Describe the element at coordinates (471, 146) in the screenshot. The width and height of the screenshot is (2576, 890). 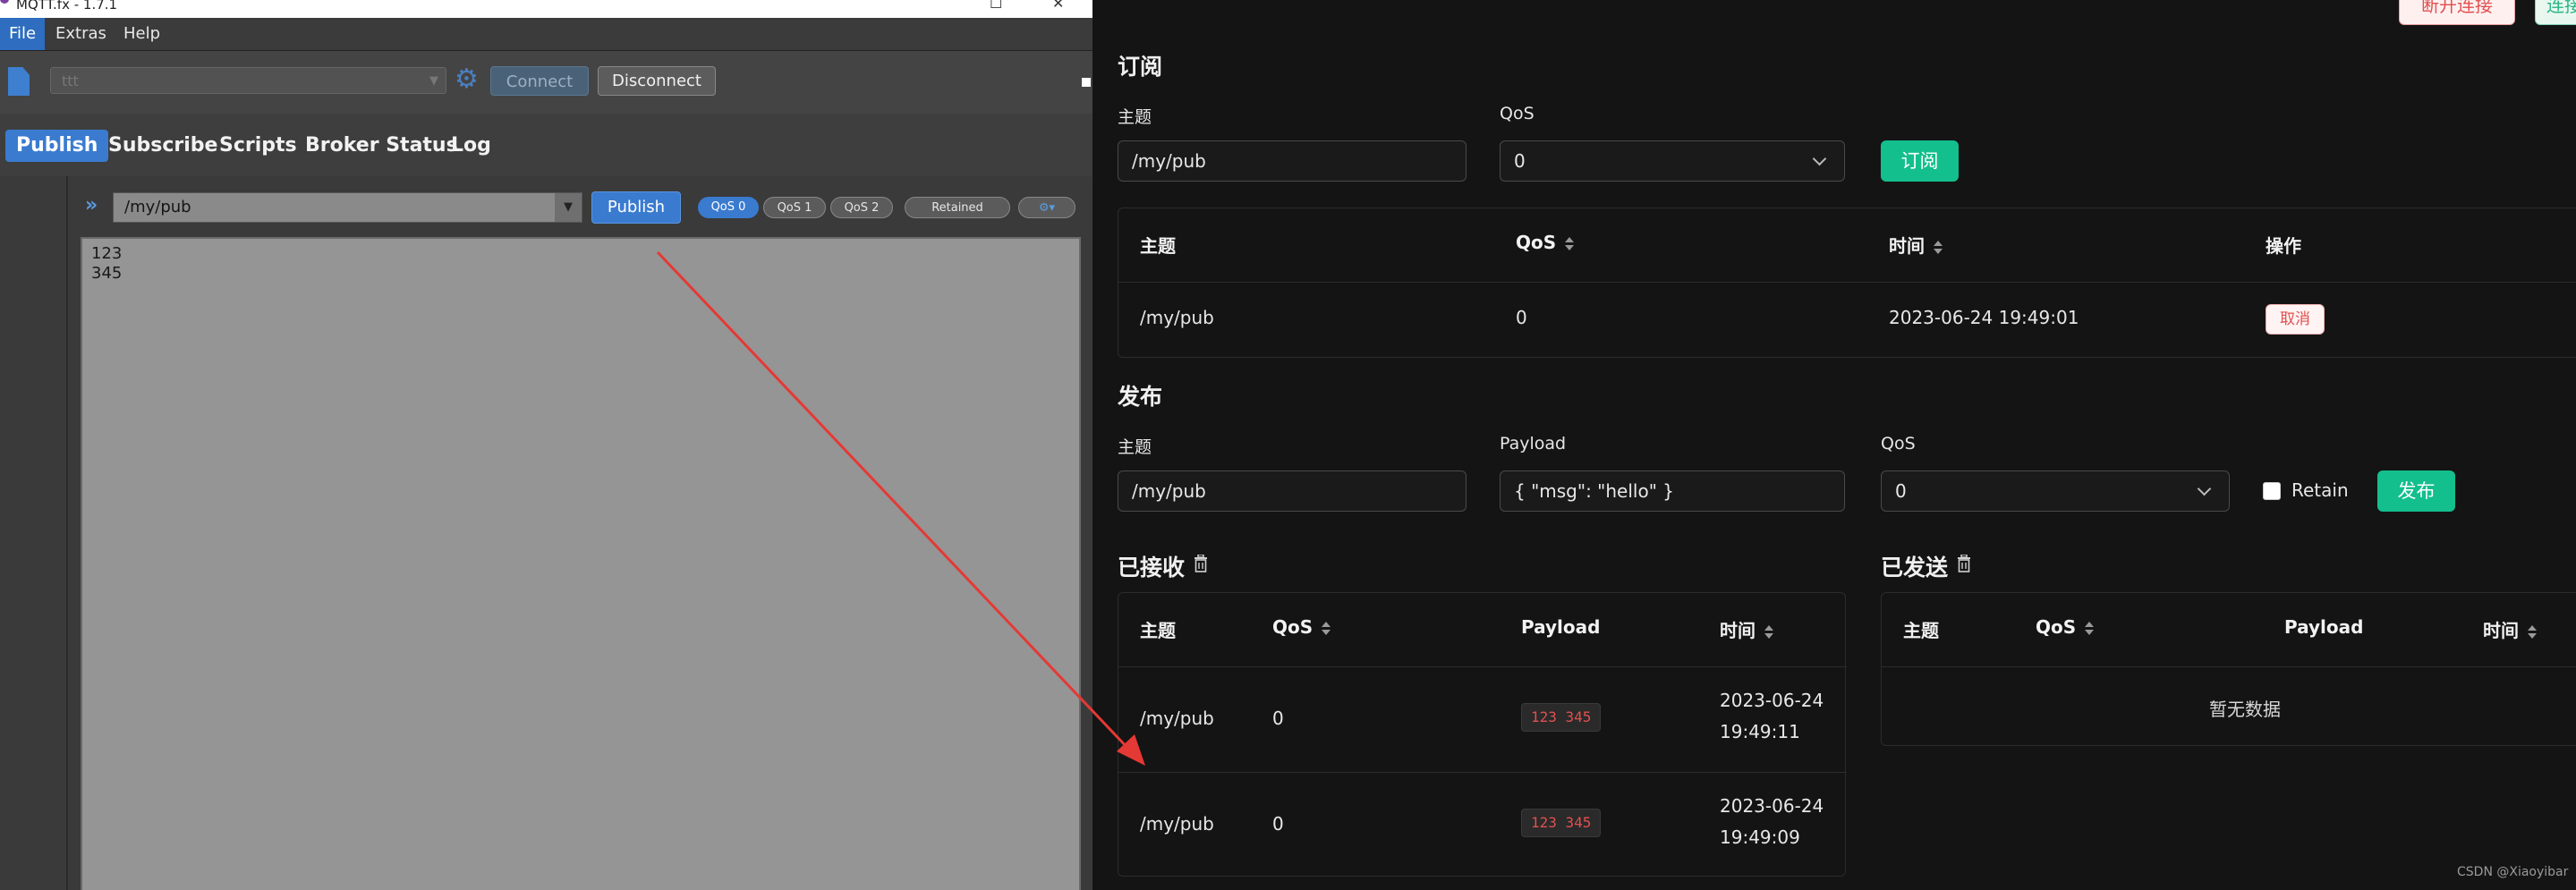
I see `tab-log: Log` at that location.